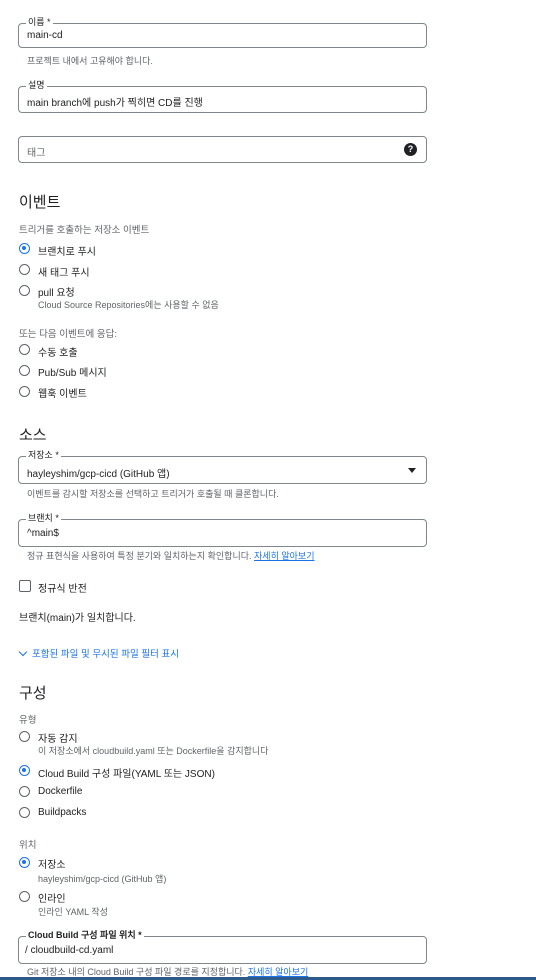 This screenshot has height=980, width=536. Describe the element at coordinates (105, 654) in the screenshot. I see `filter-toggle-label: 포함된 파일 및 무시된 파일 필터 표시` at that location.